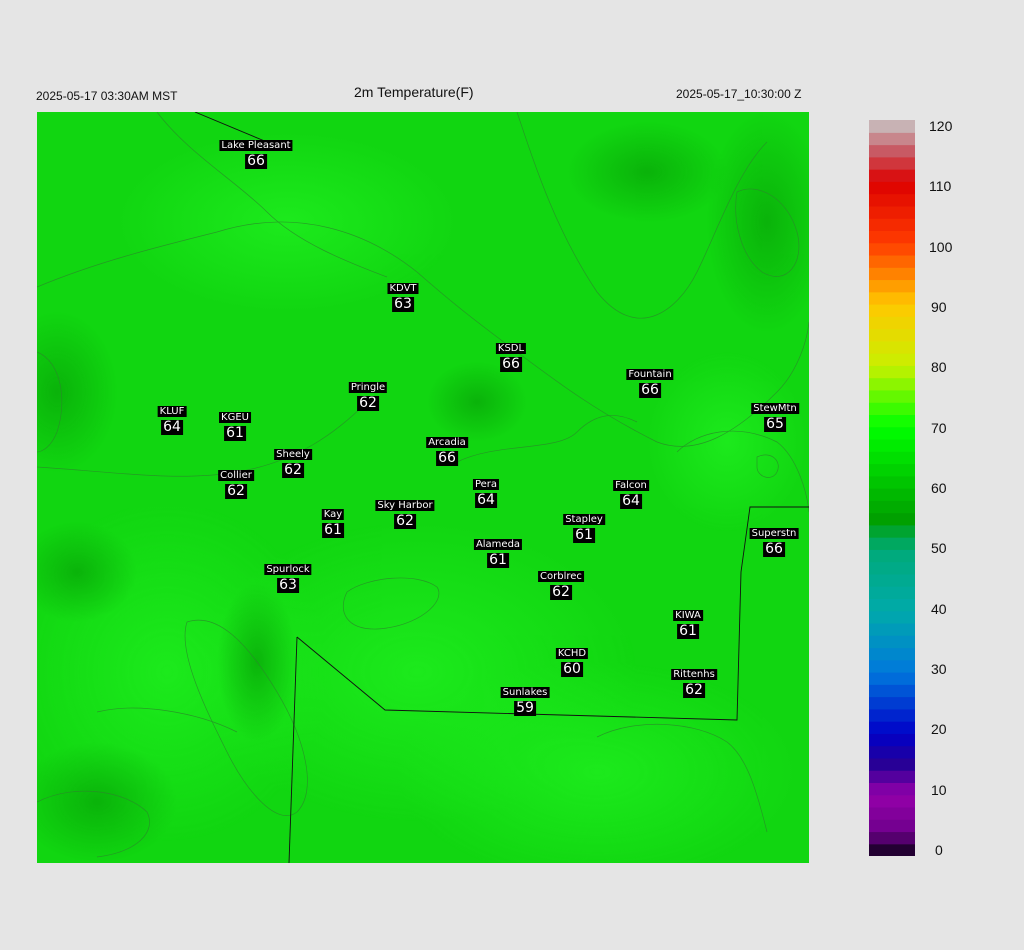 The width and height of the screenshot is (1024, 950). I want to click on station-temperature: 59, so click(525, 708).